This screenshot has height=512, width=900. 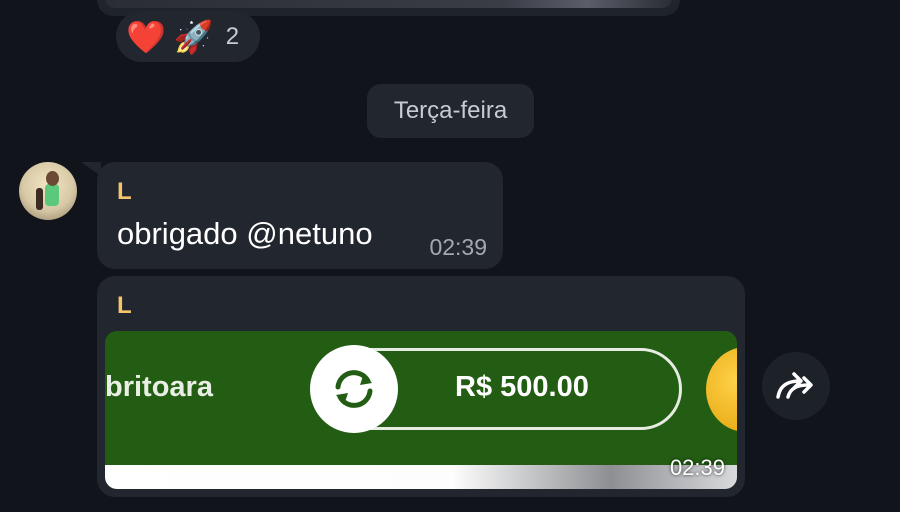 I want to click on rocket-reaction-icon: 🚀, so click(x=194, y=37).